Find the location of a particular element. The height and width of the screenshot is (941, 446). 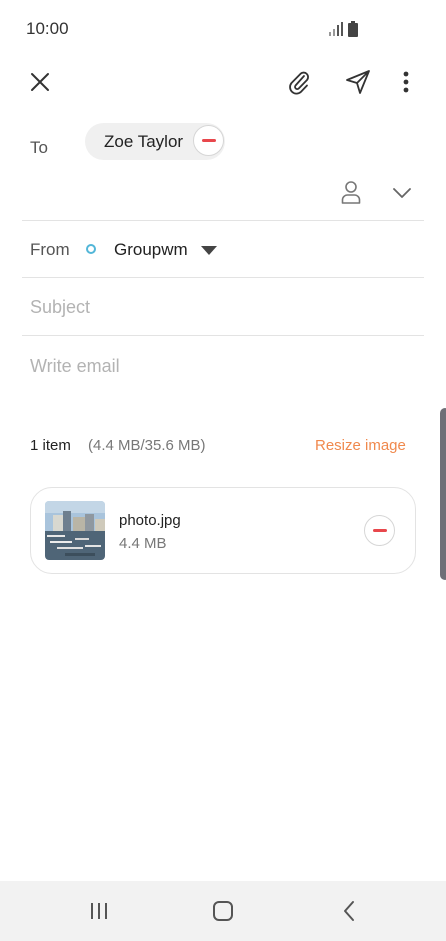

more-options-button is located at coordinates (406, 82).